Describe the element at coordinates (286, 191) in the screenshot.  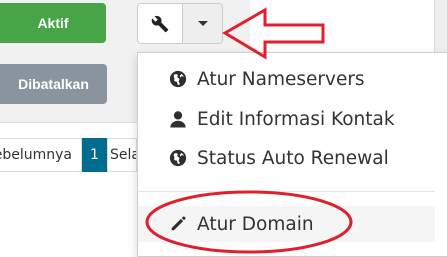
I see `menu-divider` at that location.